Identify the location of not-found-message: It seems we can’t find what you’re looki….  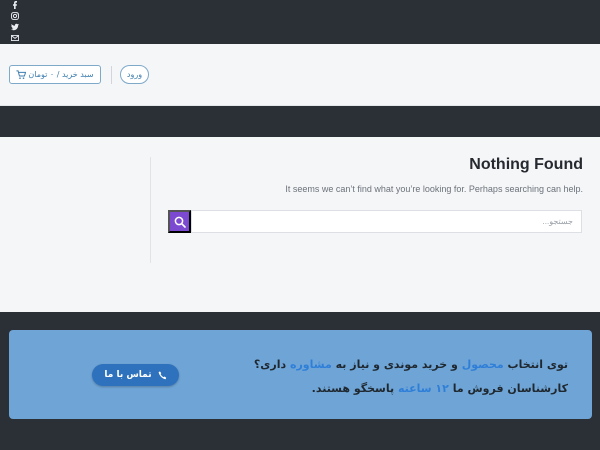
(434, 189).